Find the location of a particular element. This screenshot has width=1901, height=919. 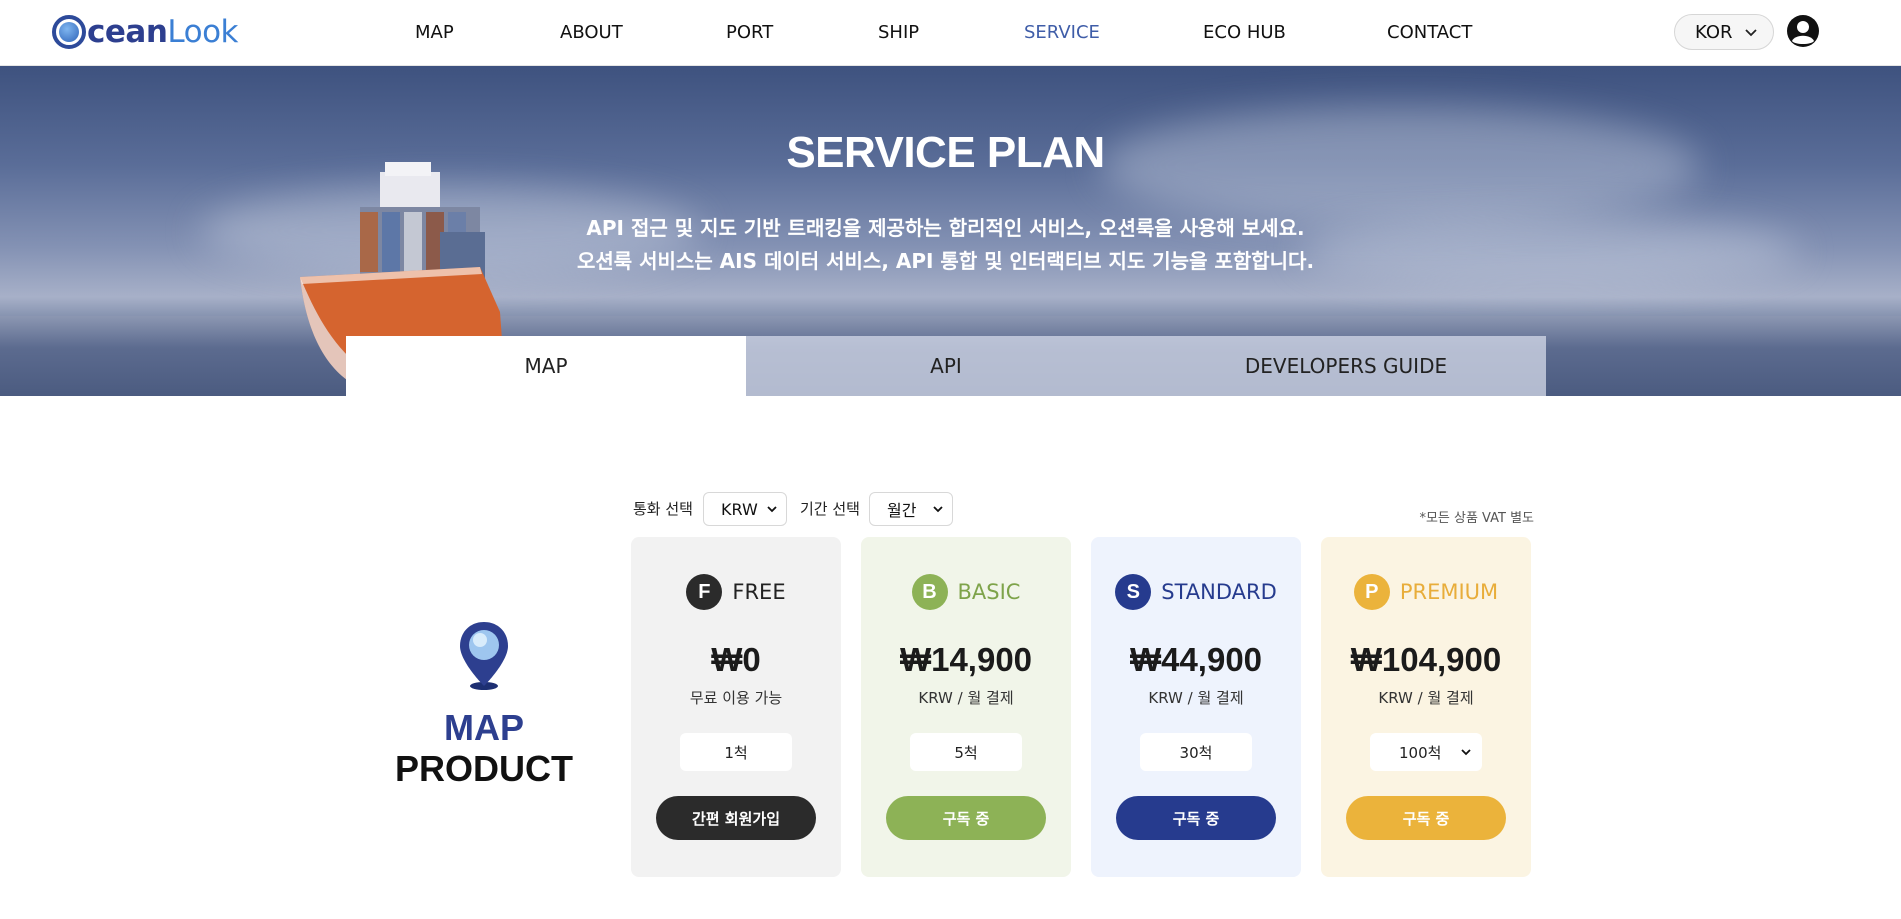

period-select: 월간 is located at coordinates (911, 509).